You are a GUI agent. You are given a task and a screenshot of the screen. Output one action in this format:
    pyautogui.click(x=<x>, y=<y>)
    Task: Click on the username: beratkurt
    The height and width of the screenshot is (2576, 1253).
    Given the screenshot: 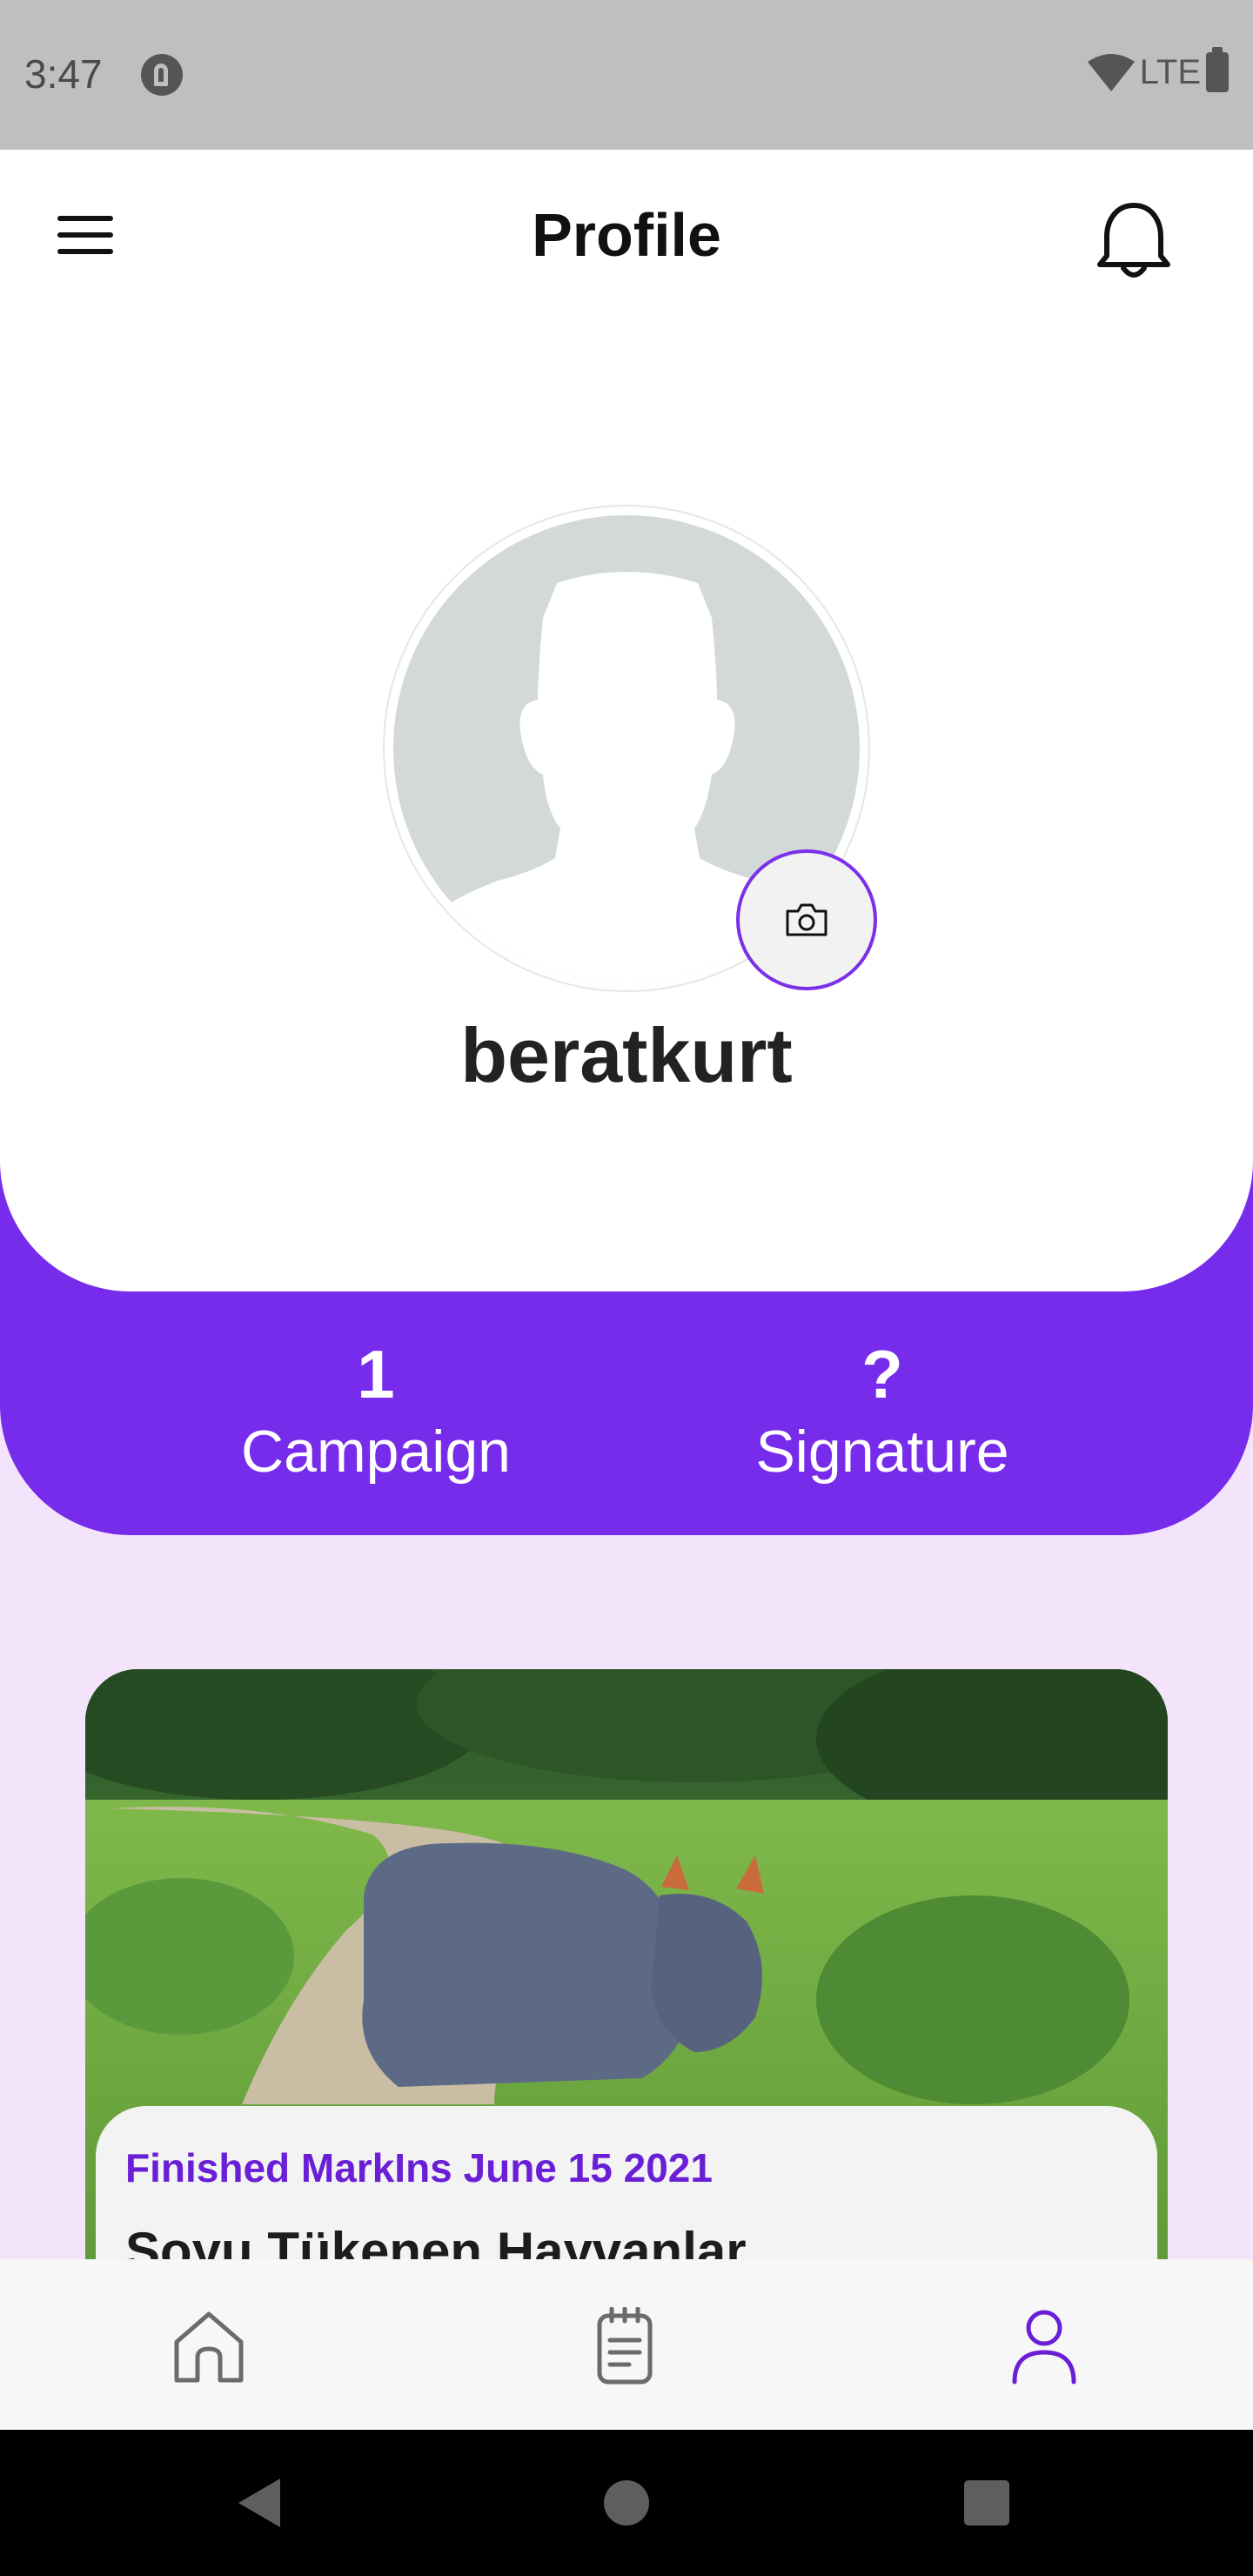 What is the action you would take?
    pyautogui.click(x=626, y=1055)
    